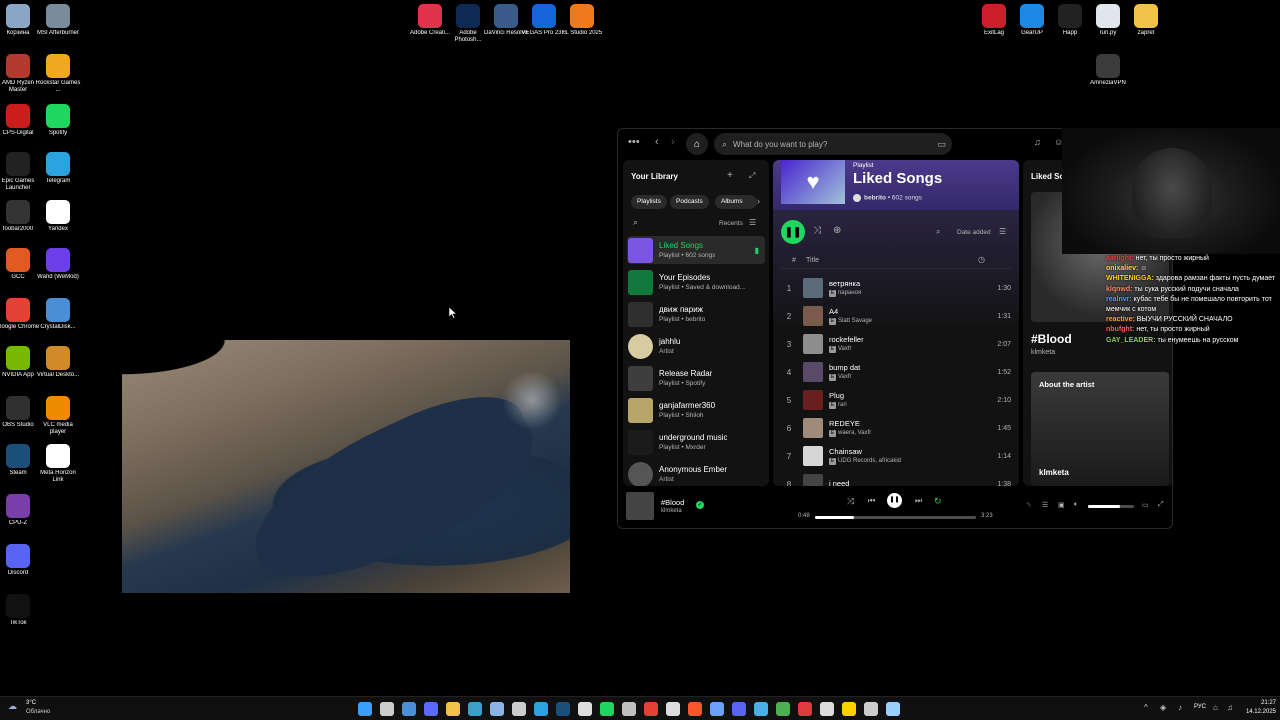  What do you see at coordinates (497, 709) in the screenshot?
I see `notepad-icon` at bounding box center [497, 709].